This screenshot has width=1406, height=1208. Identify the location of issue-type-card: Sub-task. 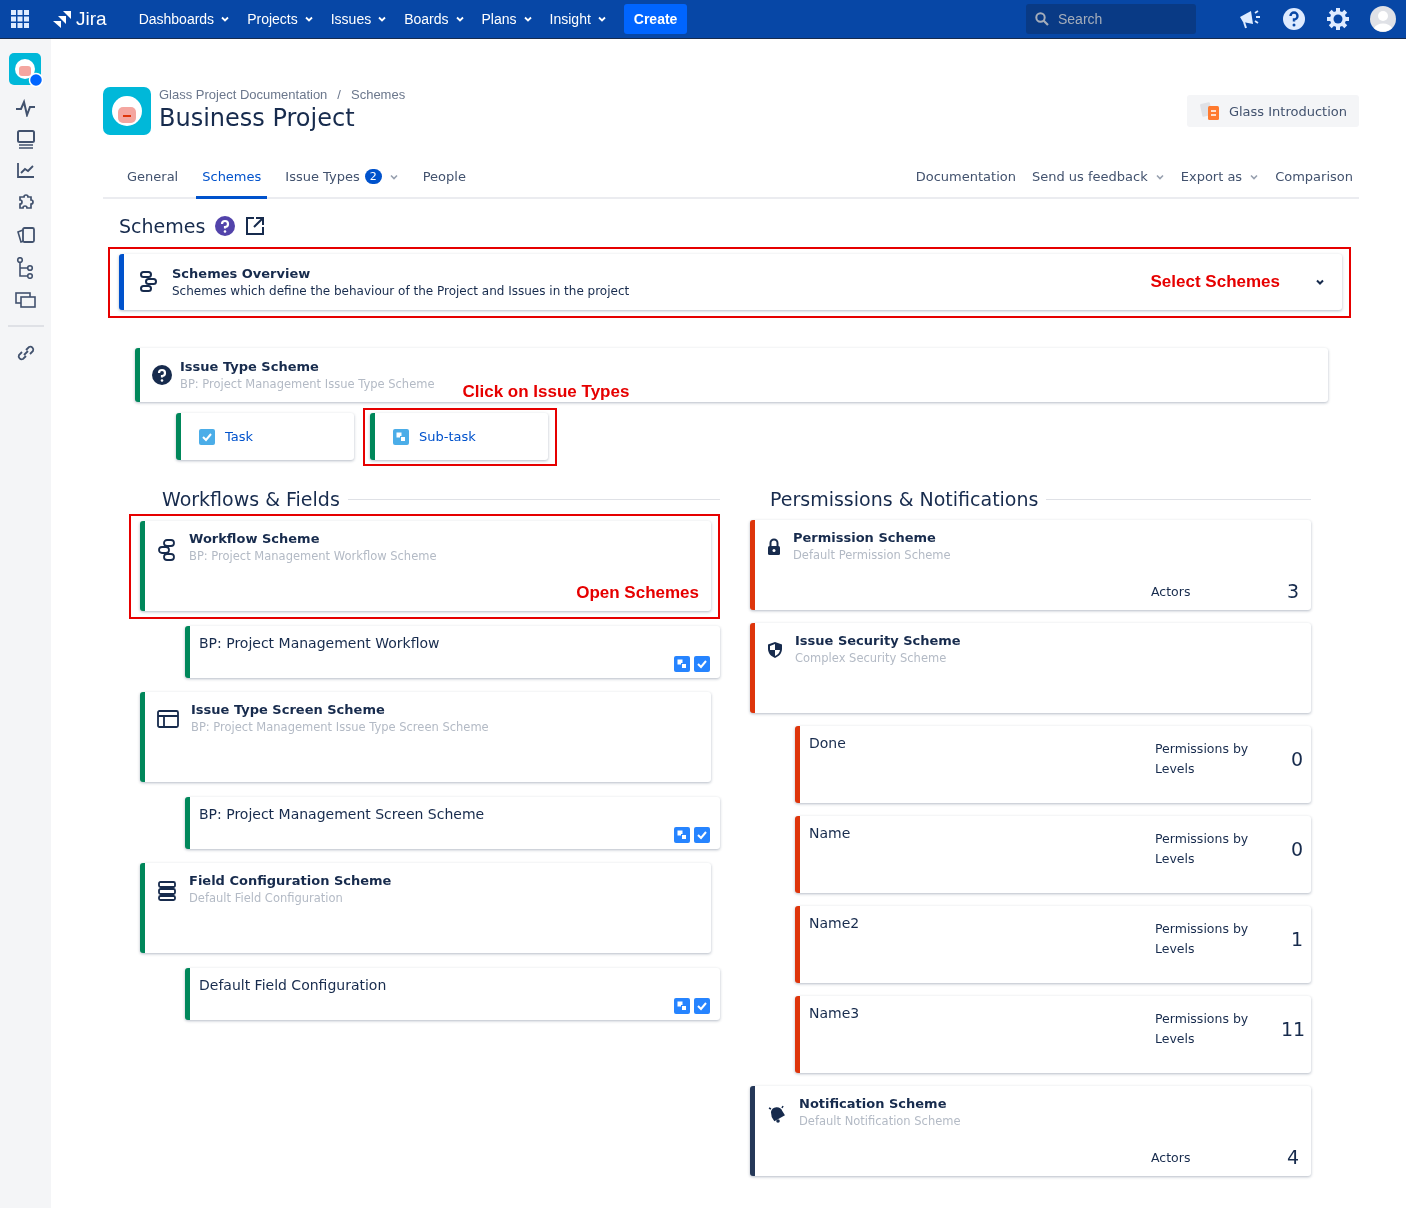
(459, 436).